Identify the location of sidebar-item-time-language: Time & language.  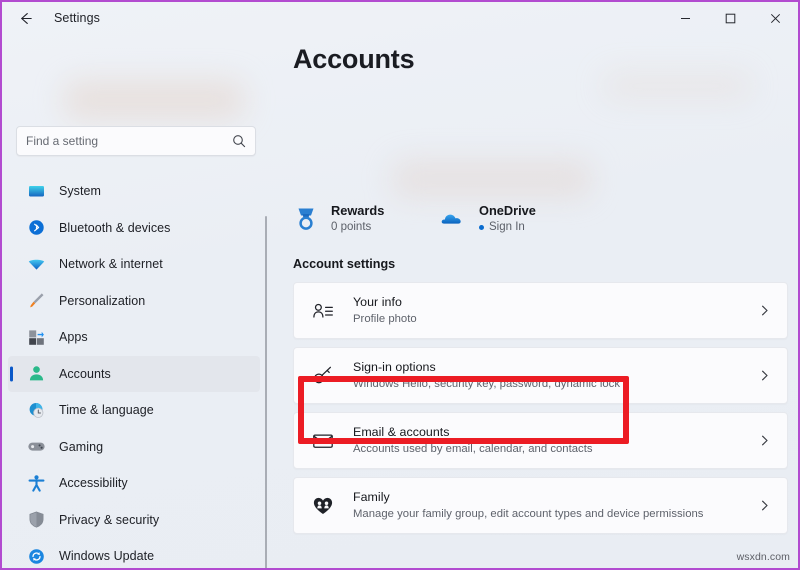
(134, 410).